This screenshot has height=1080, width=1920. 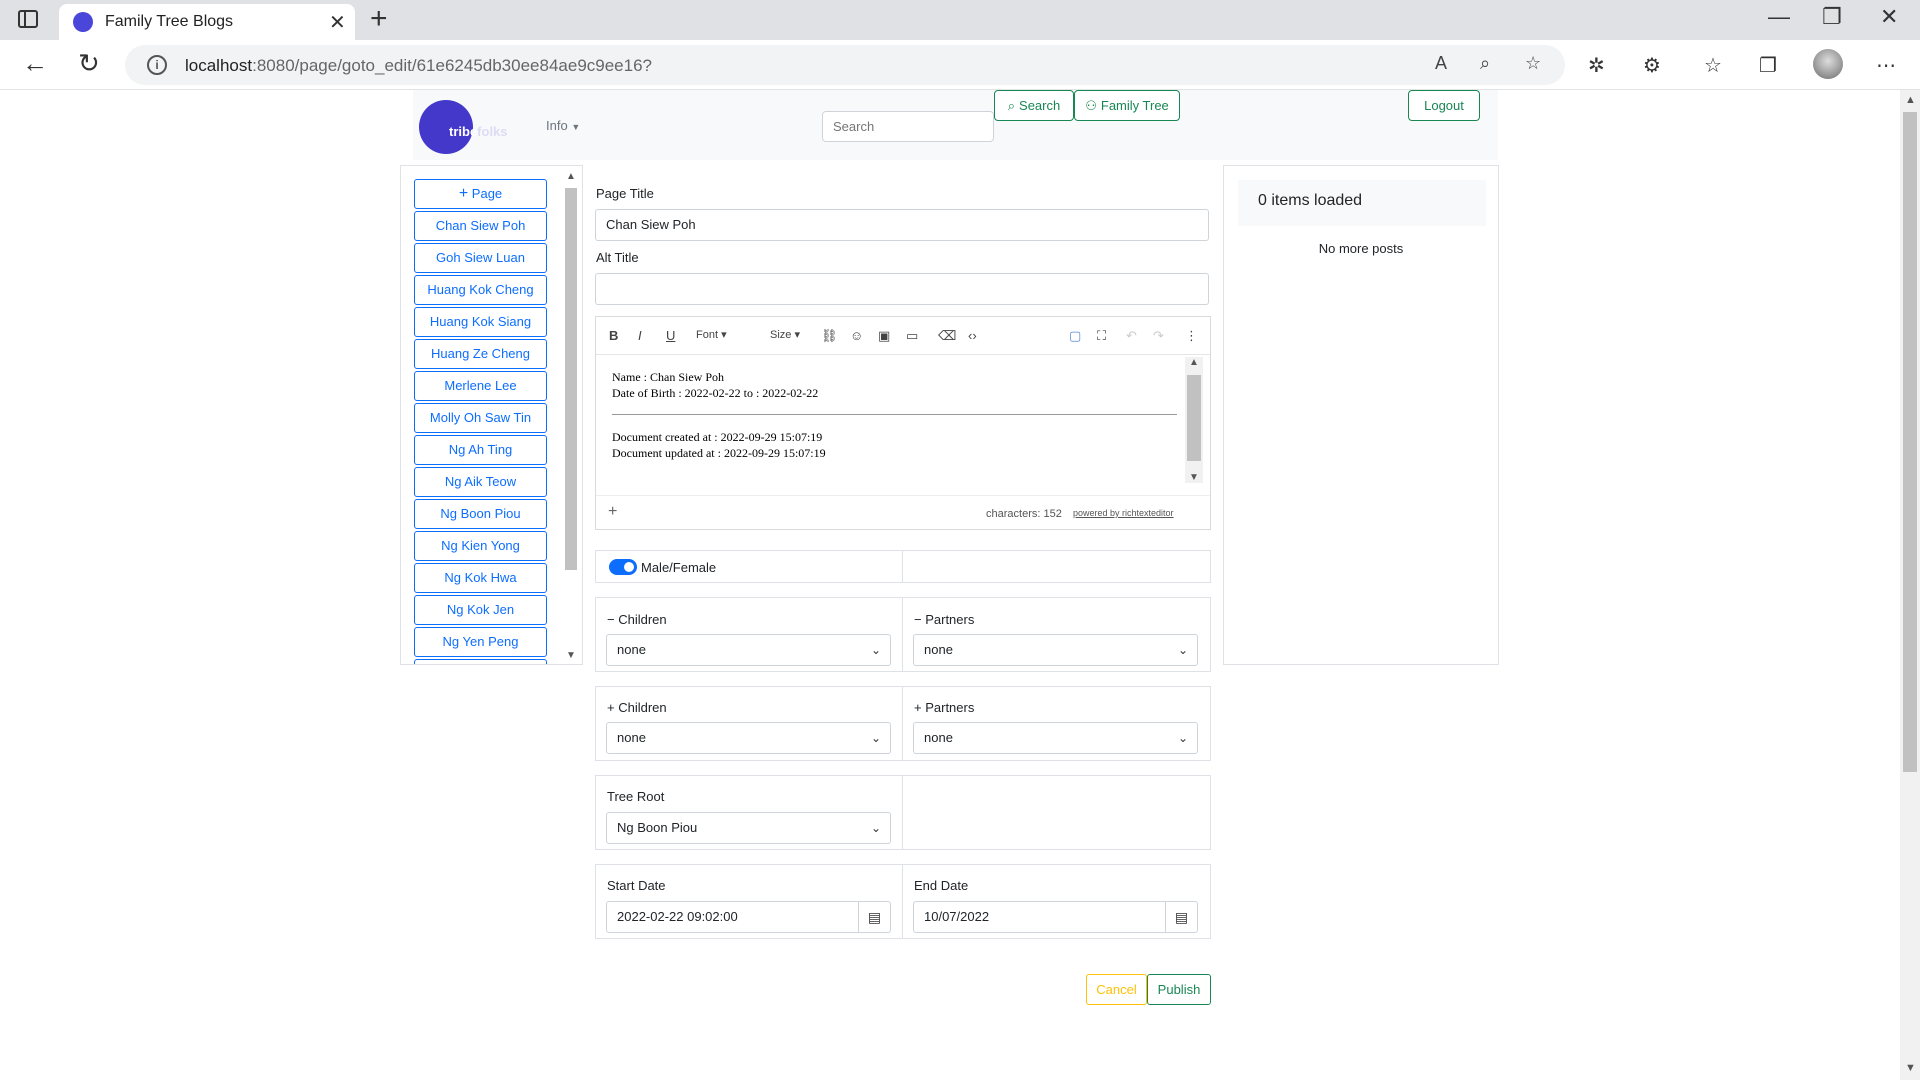 What do you see at coordinates (480, 322) in the screenshot?
I see `sidebar-item: Huang Kok Siang` at bounding box center [480, 322].